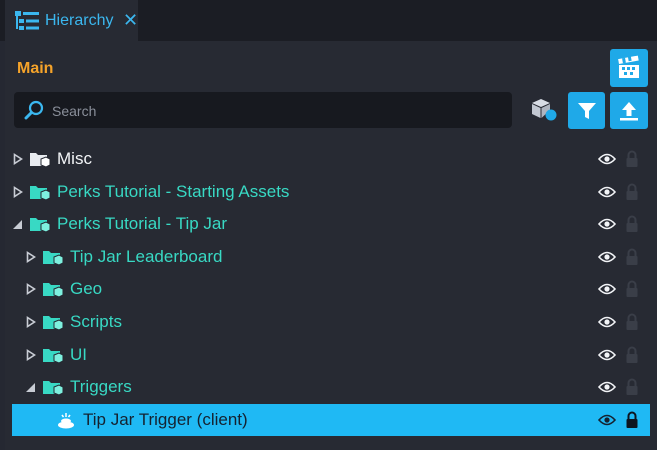 This screenshot has width=657, height=450. What do you see at coordinates (130, 20) in the screenshot?
I see `close-icon: ✕` at bounding box center [130, 20].